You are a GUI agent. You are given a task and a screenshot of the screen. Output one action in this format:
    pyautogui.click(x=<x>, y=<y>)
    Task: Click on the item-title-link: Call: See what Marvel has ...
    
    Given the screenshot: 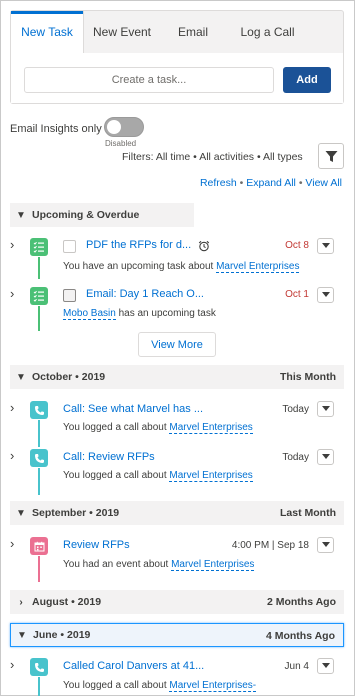 What is the action you would take?
    pyautogui.click(x=138, y=409)
    